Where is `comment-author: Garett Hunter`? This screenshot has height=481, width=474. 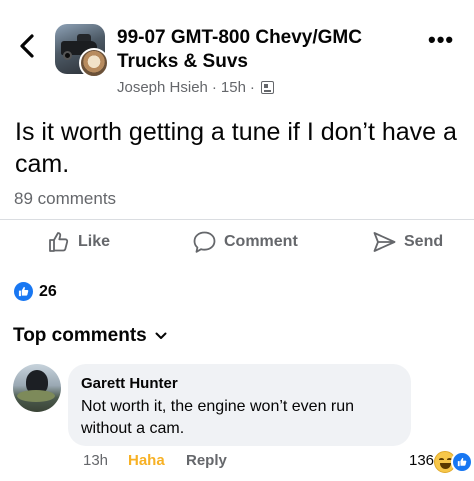 comment-author: Garett Hunter is located at coordinates (239, 383).